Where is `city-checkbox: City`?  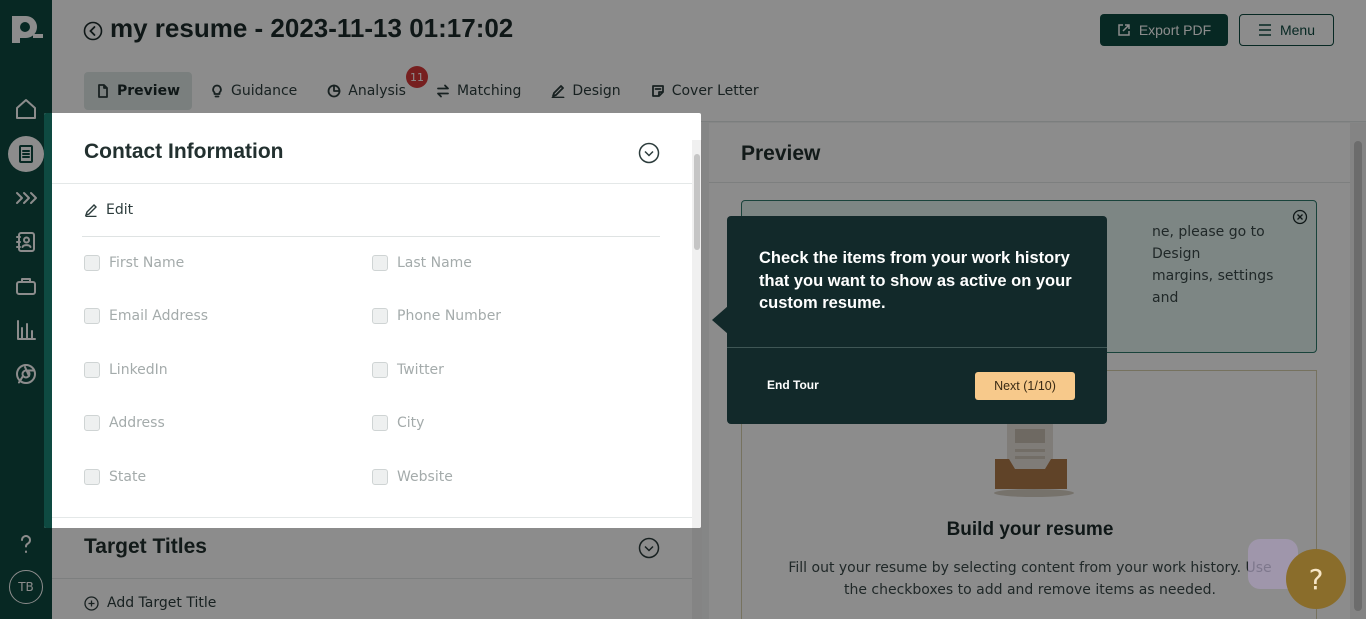
city-checkbox: City is located at coordinates (398, 423).